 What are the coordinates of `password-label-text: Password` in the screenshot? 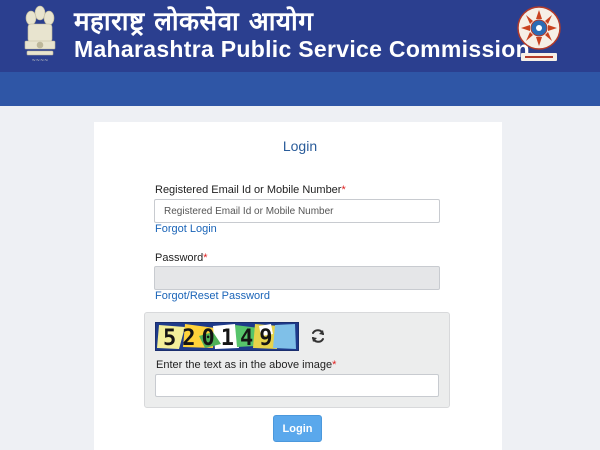 It's located at (179, 258).